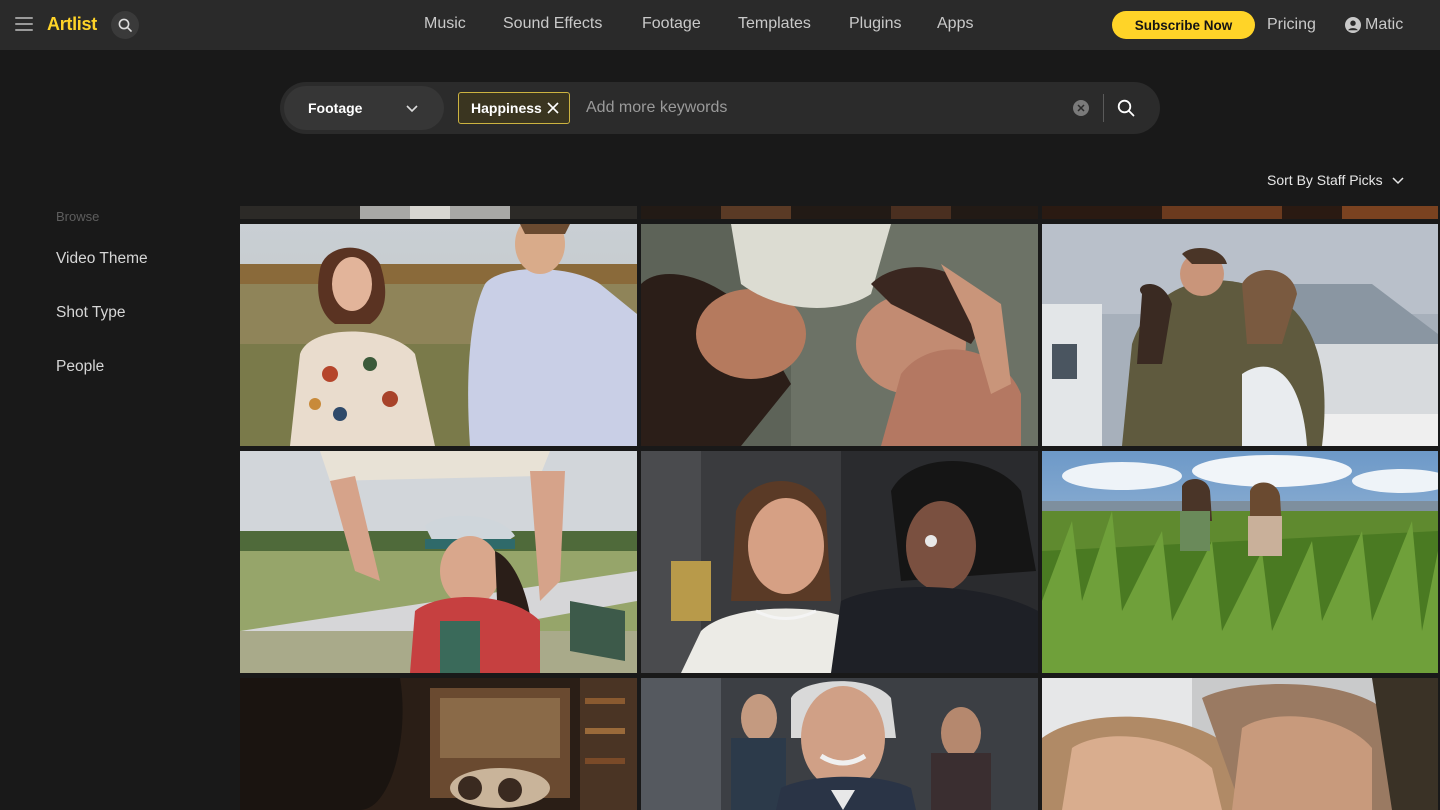  Describe the element at coordinates (72, 24) in the screenshot. I see `artlist-logo: Artlist` at that location.